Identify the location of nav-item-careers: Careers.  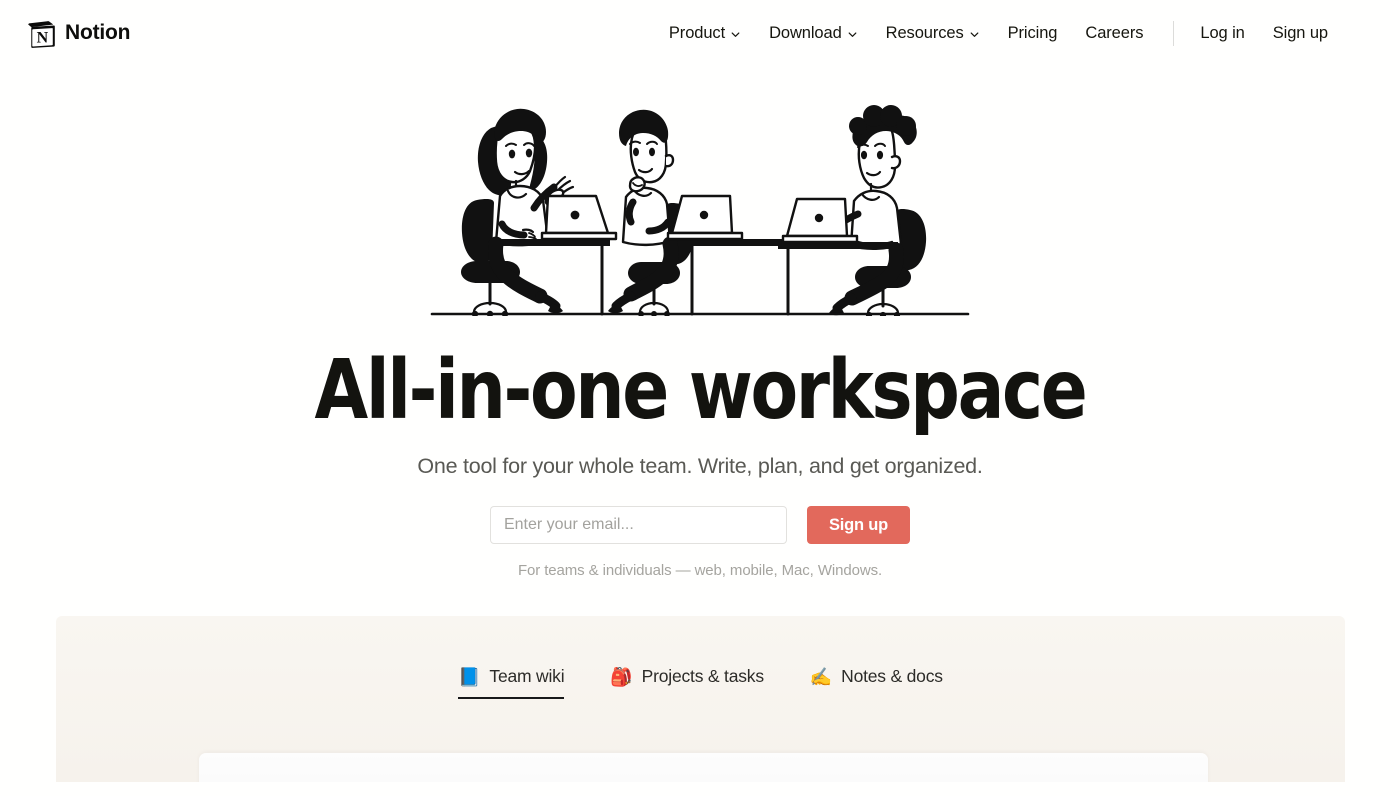
(1114, 33).